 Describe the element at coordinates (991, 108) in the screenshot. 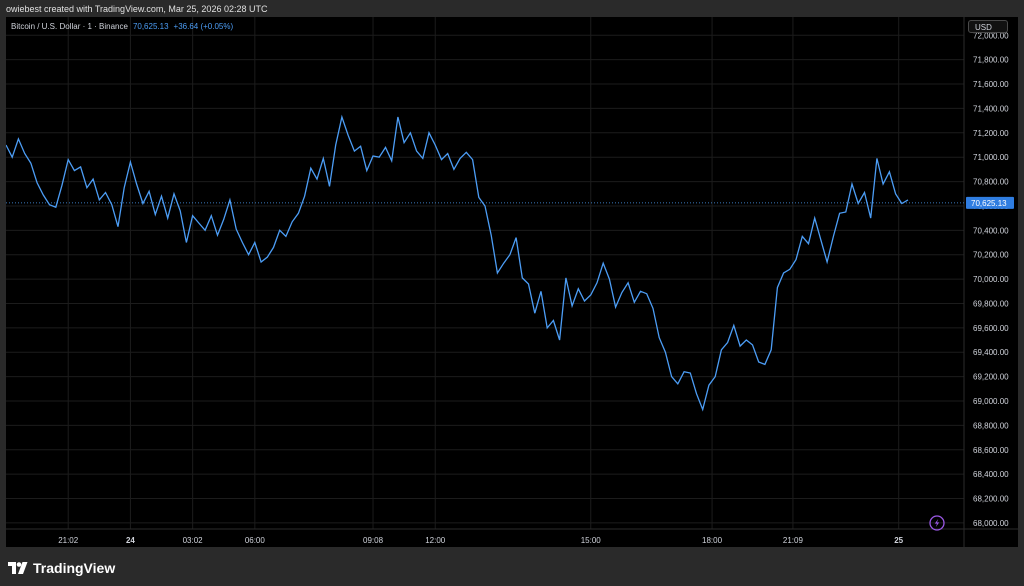

I see `y-tick-label: 71,400.00` at that location.